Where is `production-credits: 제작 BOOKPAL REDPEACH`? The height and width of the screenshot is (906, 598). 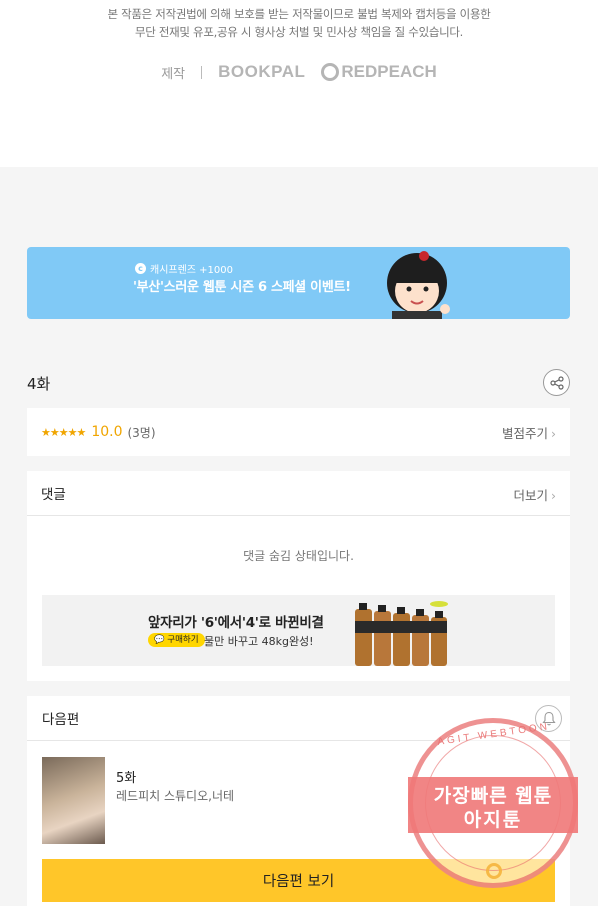
production-credits: 제작 BOOKPAL REDPEACH is located at coordinates (299, 72).